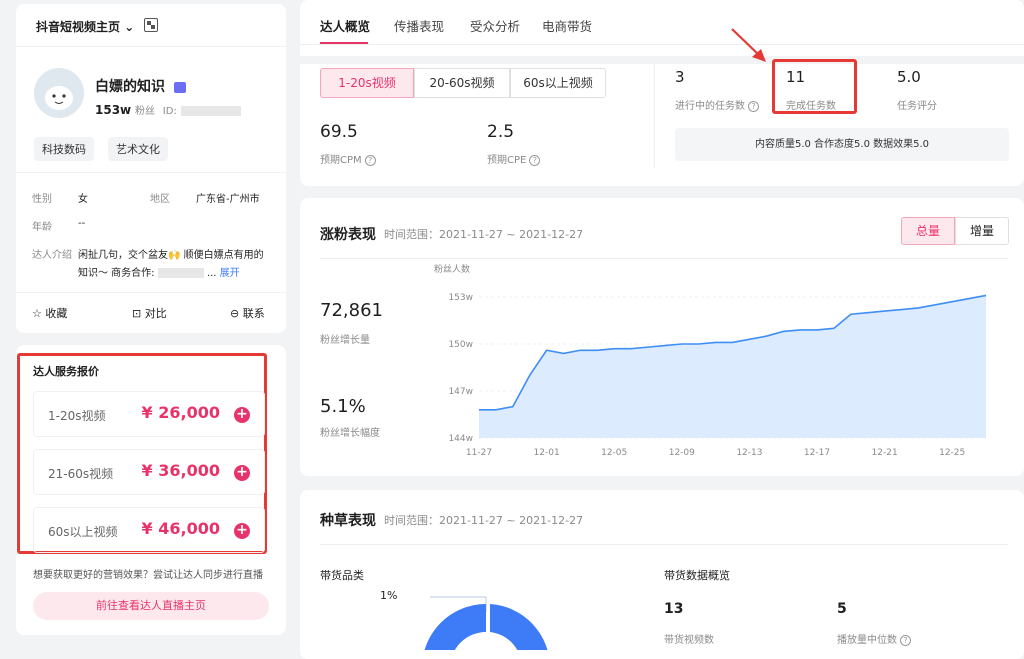 This screenshot has height=659, width=1024. I want to click on followers-count: 153w, so click(113, 110).